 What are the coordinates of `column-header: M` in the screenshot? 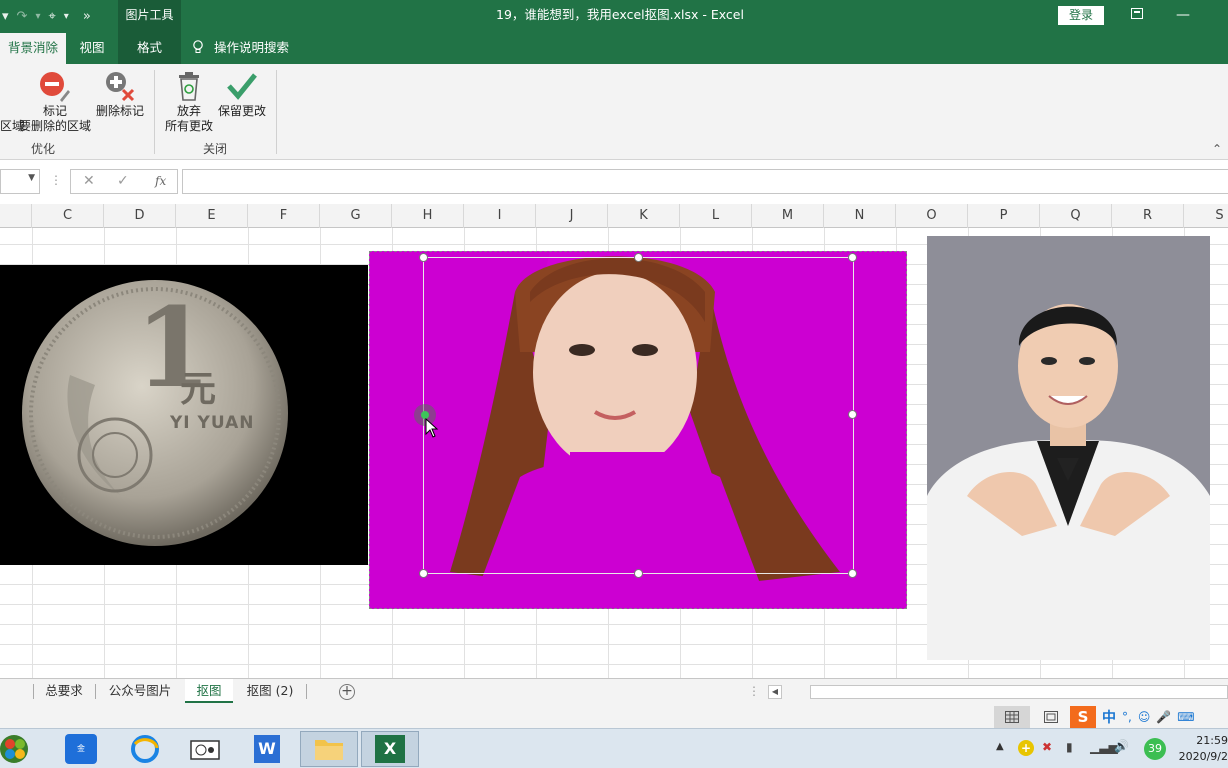 It's located at (788, 216).